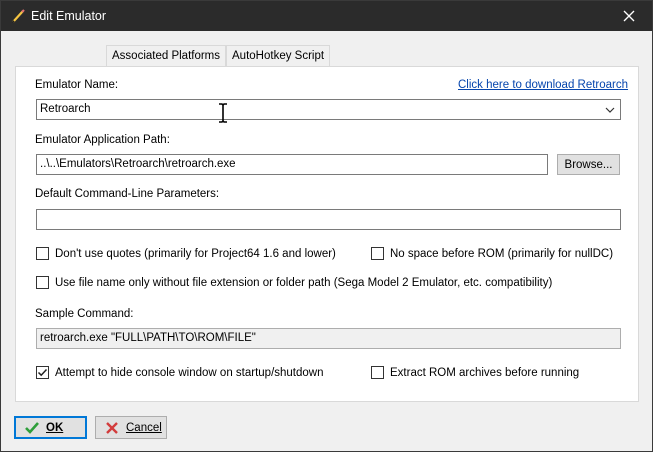  I want to click on green-checkmark-icon, so click(32, 427).